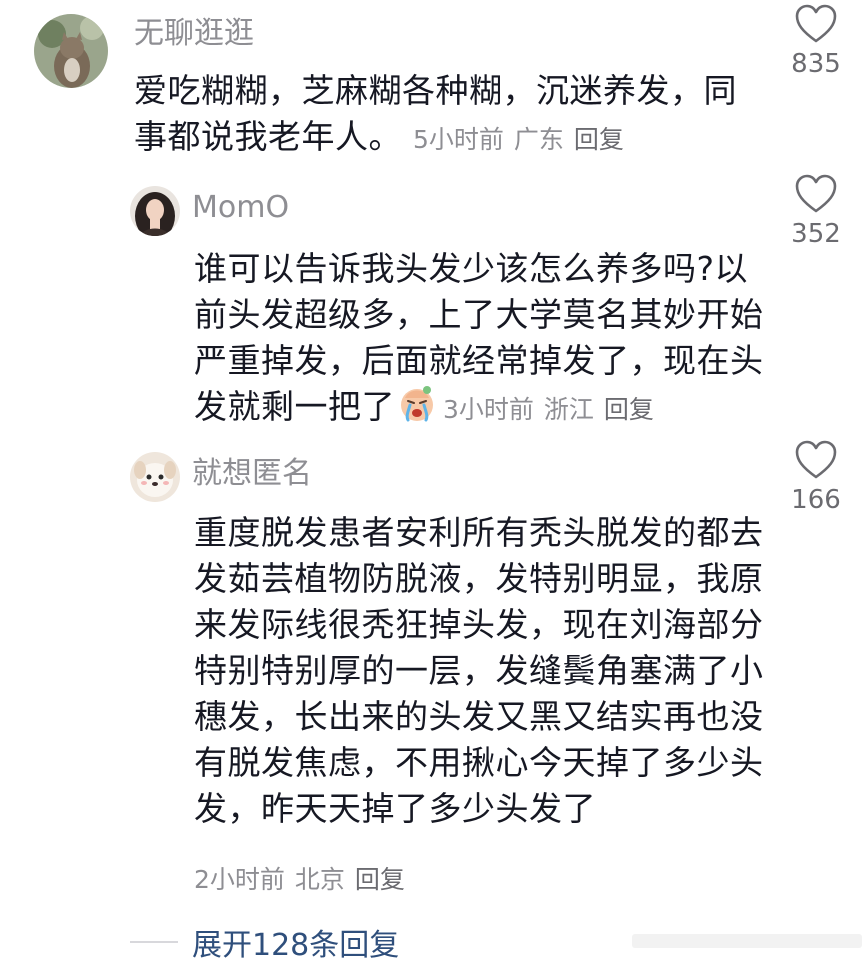 The height and width of the screenshot is (964, 868). I want to click on comment-line: 严重掉发，后面就经常掉发了，现在头, so click(479, 360).